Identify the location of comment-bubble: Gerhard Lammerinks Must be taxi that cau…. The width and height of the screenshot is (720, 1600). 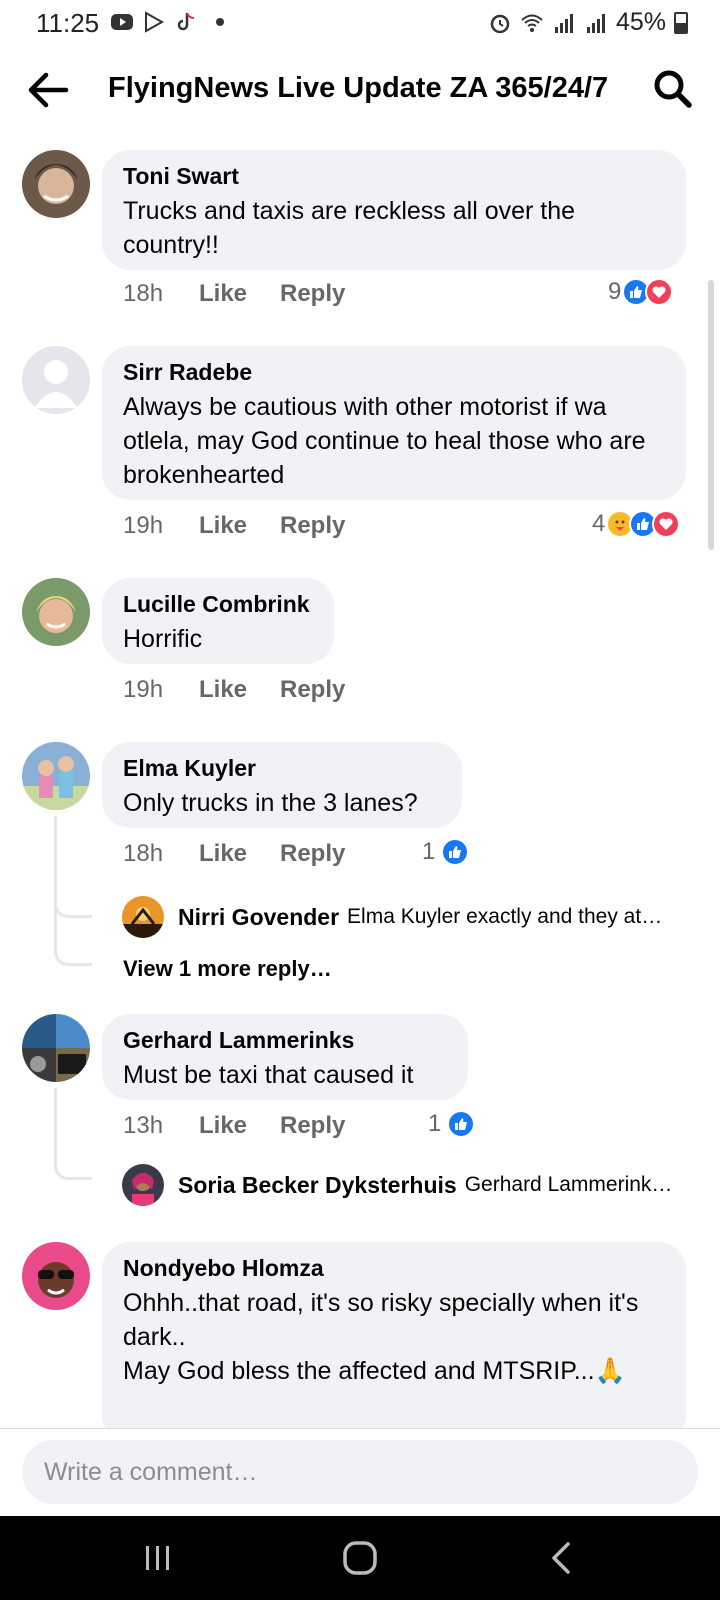
(285, 1057).